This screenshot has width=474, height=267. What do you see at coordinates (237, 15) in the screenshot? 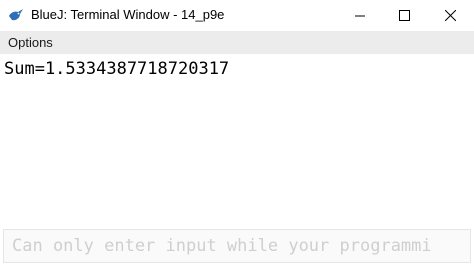
I see `title-bar: BlueJ: Terminal Window - 14_p9e` at bounding box center [237, 15].